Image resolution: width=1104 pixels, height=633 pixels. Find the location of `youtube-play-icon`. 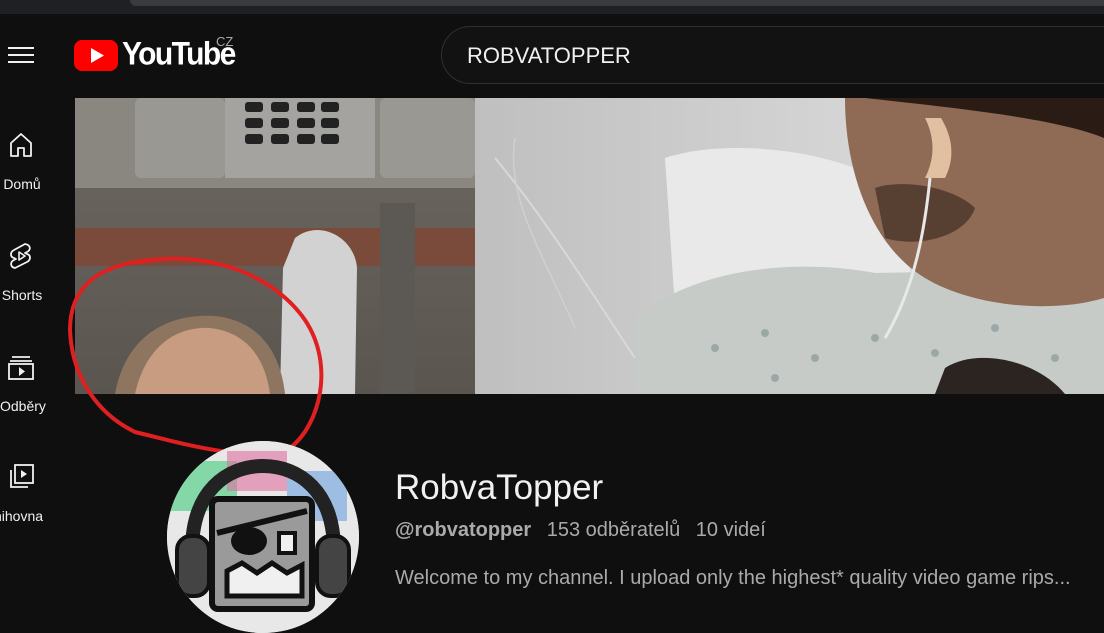

youtube-play-icon is located at coordinates (96, 55).